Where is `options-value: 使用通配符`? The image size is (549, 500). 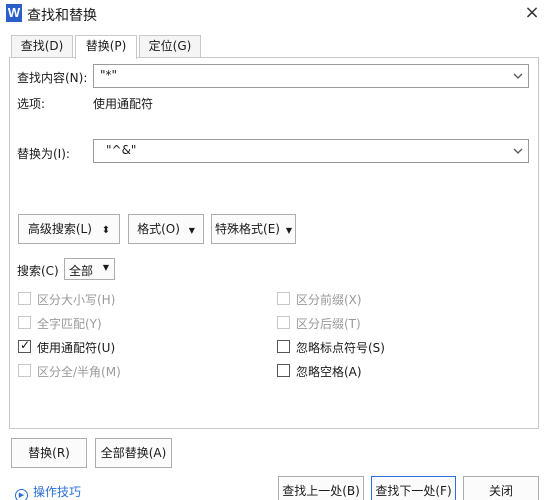
options-value: 使用通配符 is located at coordinates (123, 104).